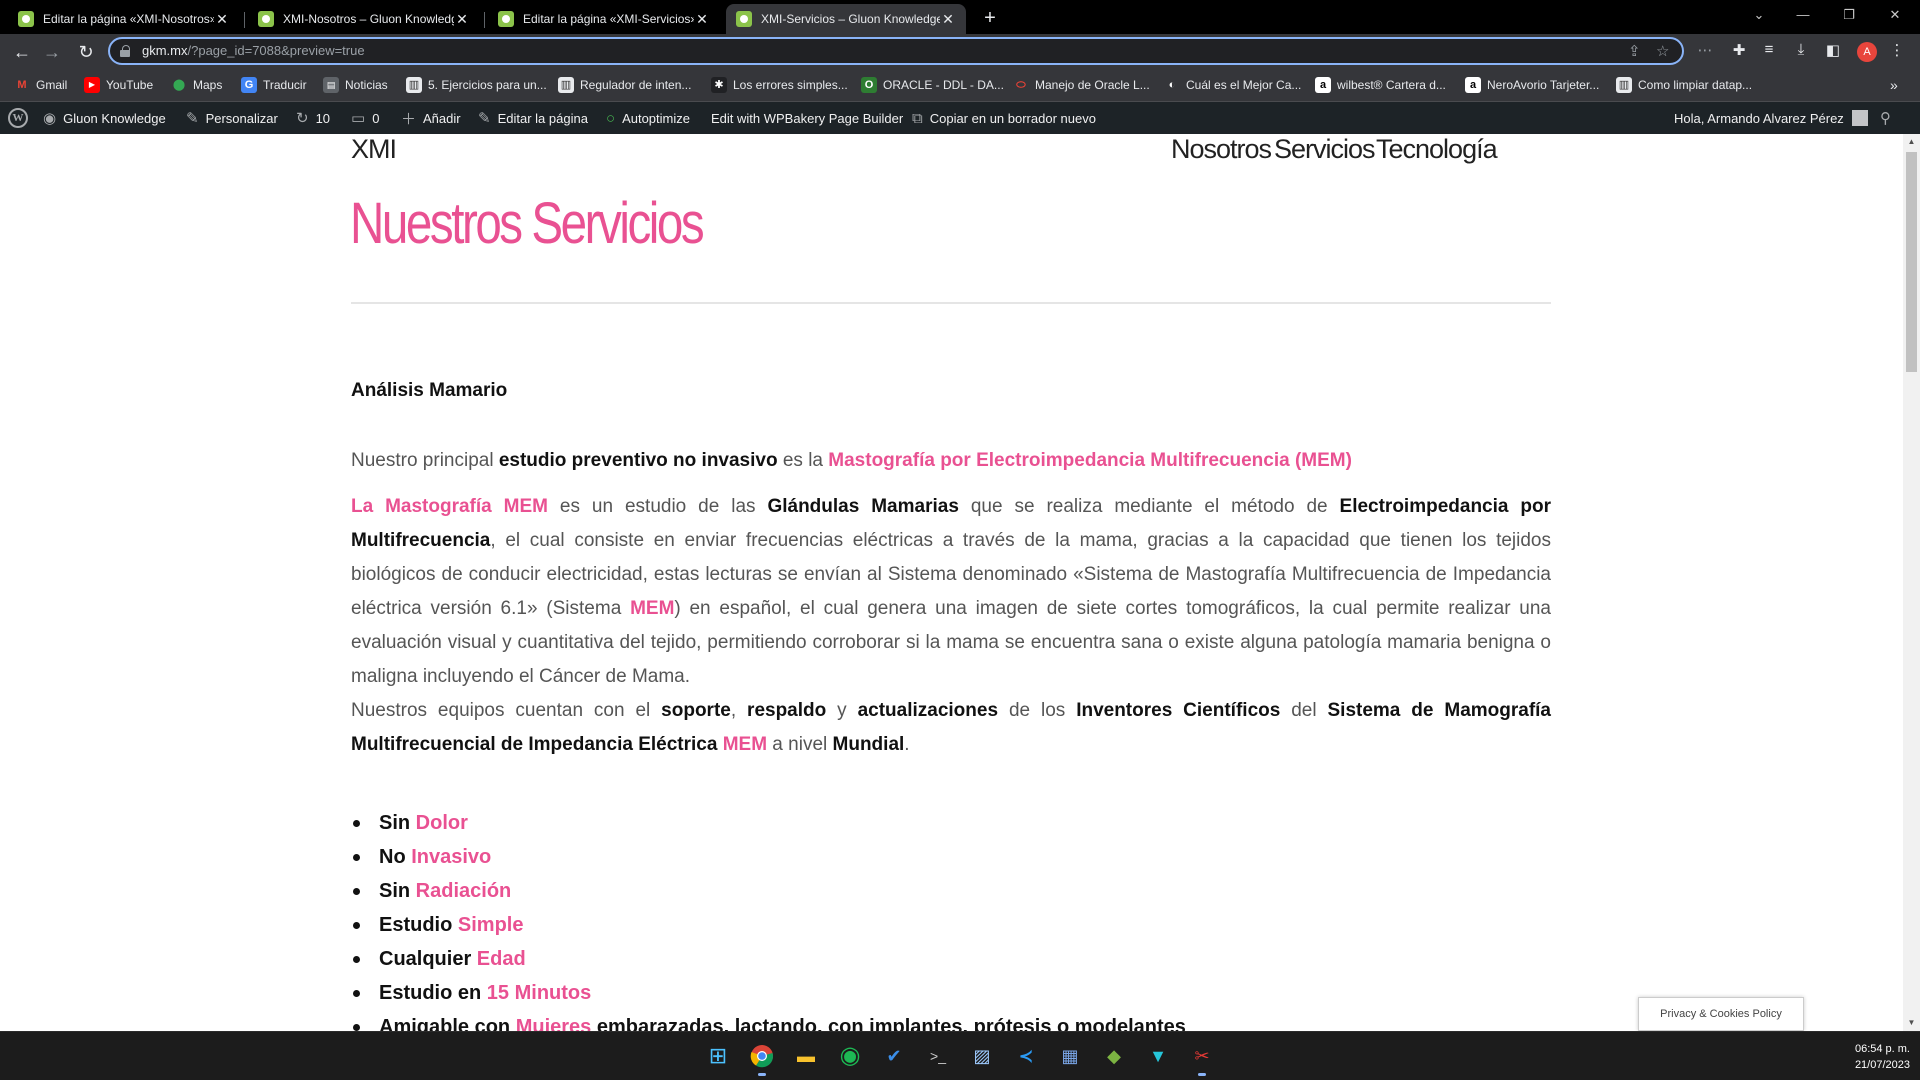 The width and height of the screenshot is (1920, 1080). What do you see at coordinates (896, 51) in the screenshot?
I see `address-bar: gkm.mx/?page_id=7088&preview=true ⇪ ☆` at bounding box center [896, 51].